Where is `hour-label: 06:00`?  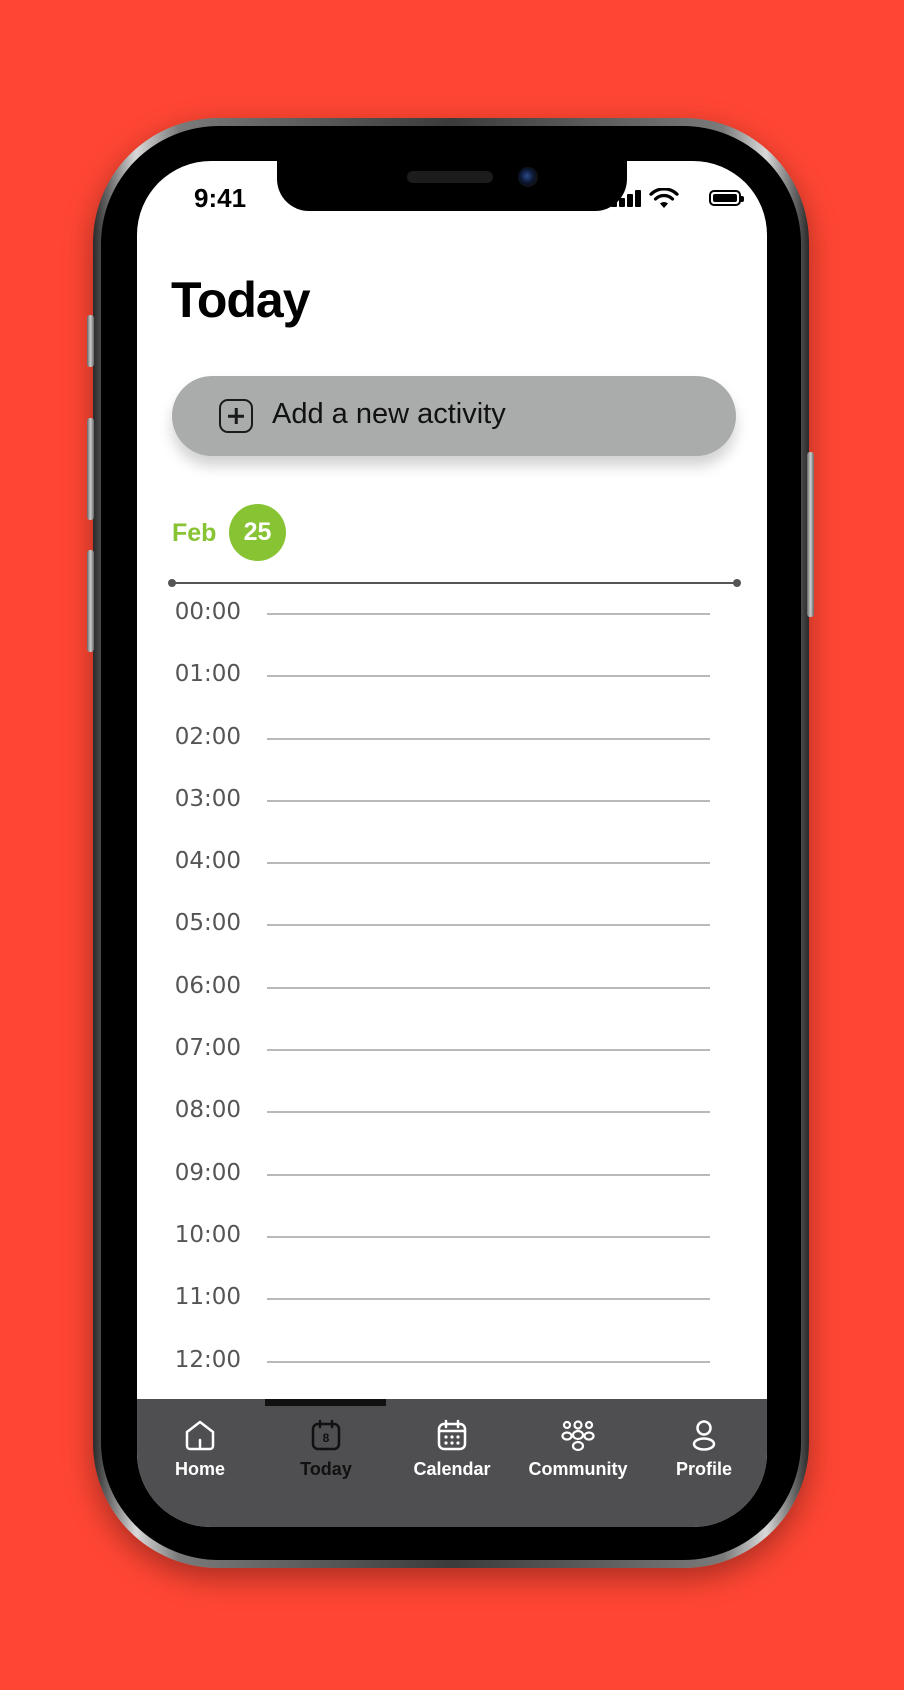 hour-label: 06:00 is located at coordinates (207, 985).